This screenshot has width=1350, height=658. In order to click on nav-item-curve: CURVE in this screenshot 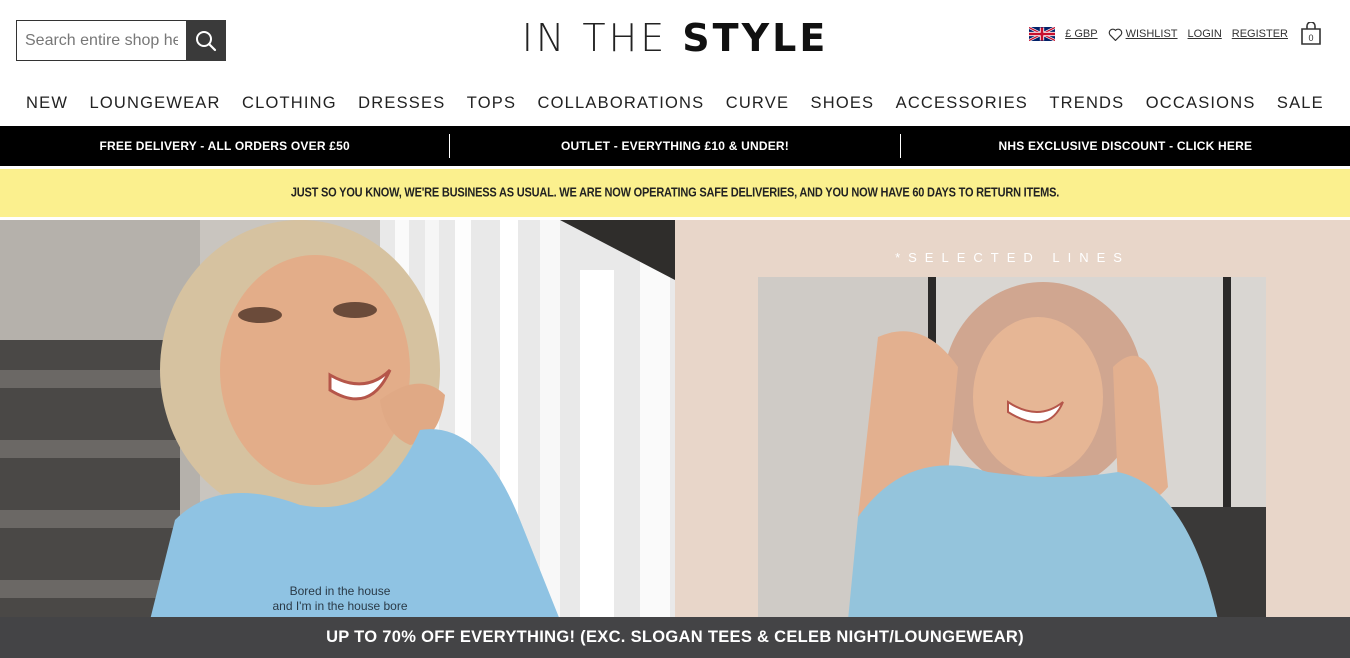, I will do `click(757, 103)`.